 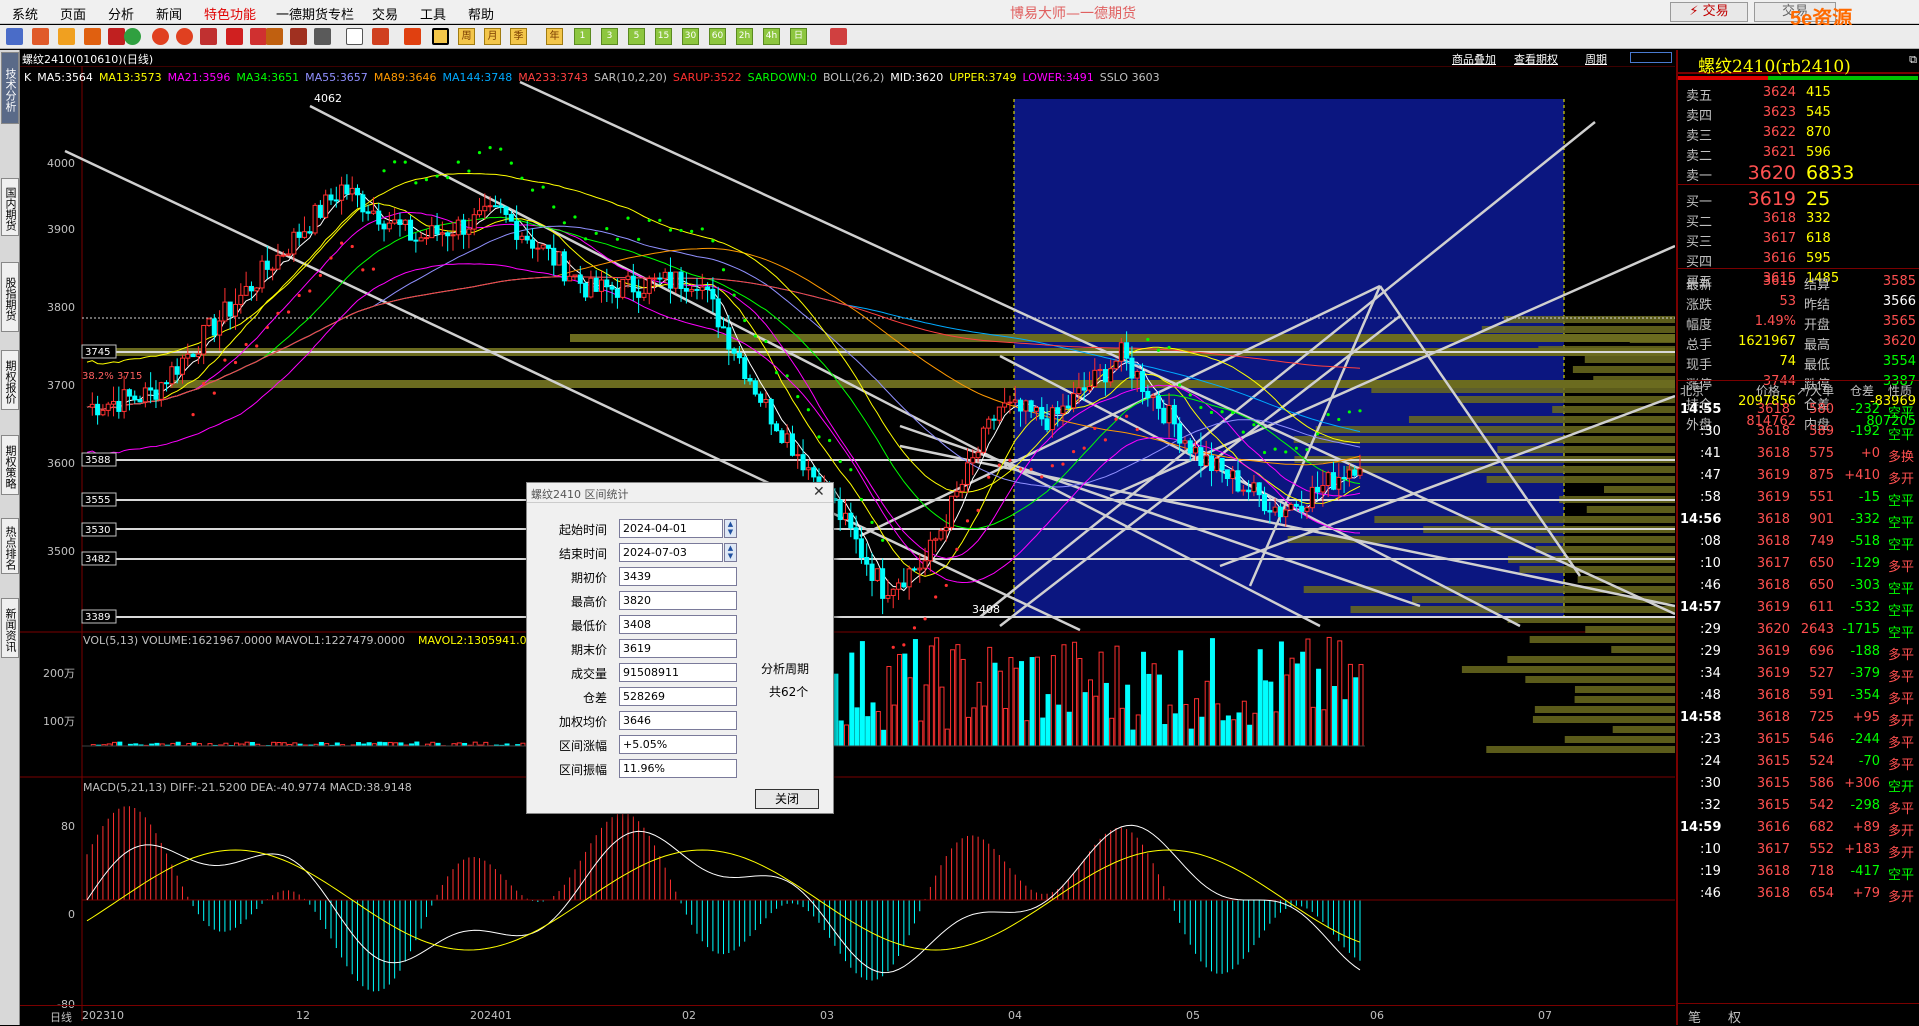 What do you see at coordinates (1474, 59) in the screenshot?
I see `overlay-link: 商品叠加` at bounding box center [1474, 59].